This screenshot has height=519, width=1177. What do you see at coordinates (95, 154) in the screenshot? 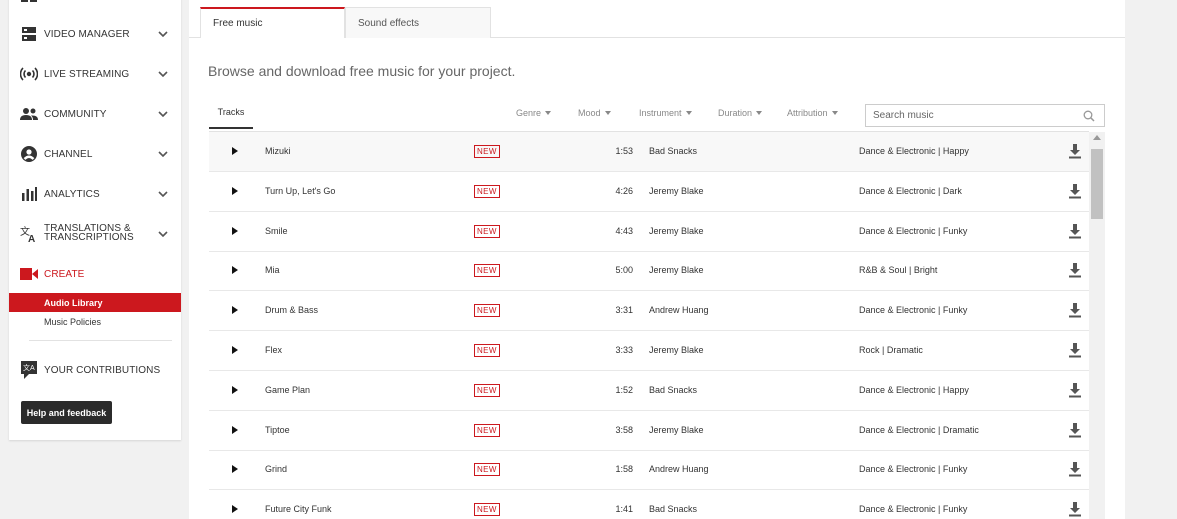
I see `sidebar-item-channel: CHANNEL` at bounding box center [95, 154].